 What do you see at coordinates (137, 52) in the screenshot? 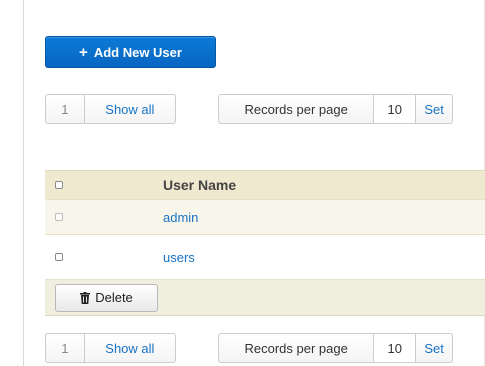
I see `add-new-user-label: Add New User` at bounding box center [137, 52].